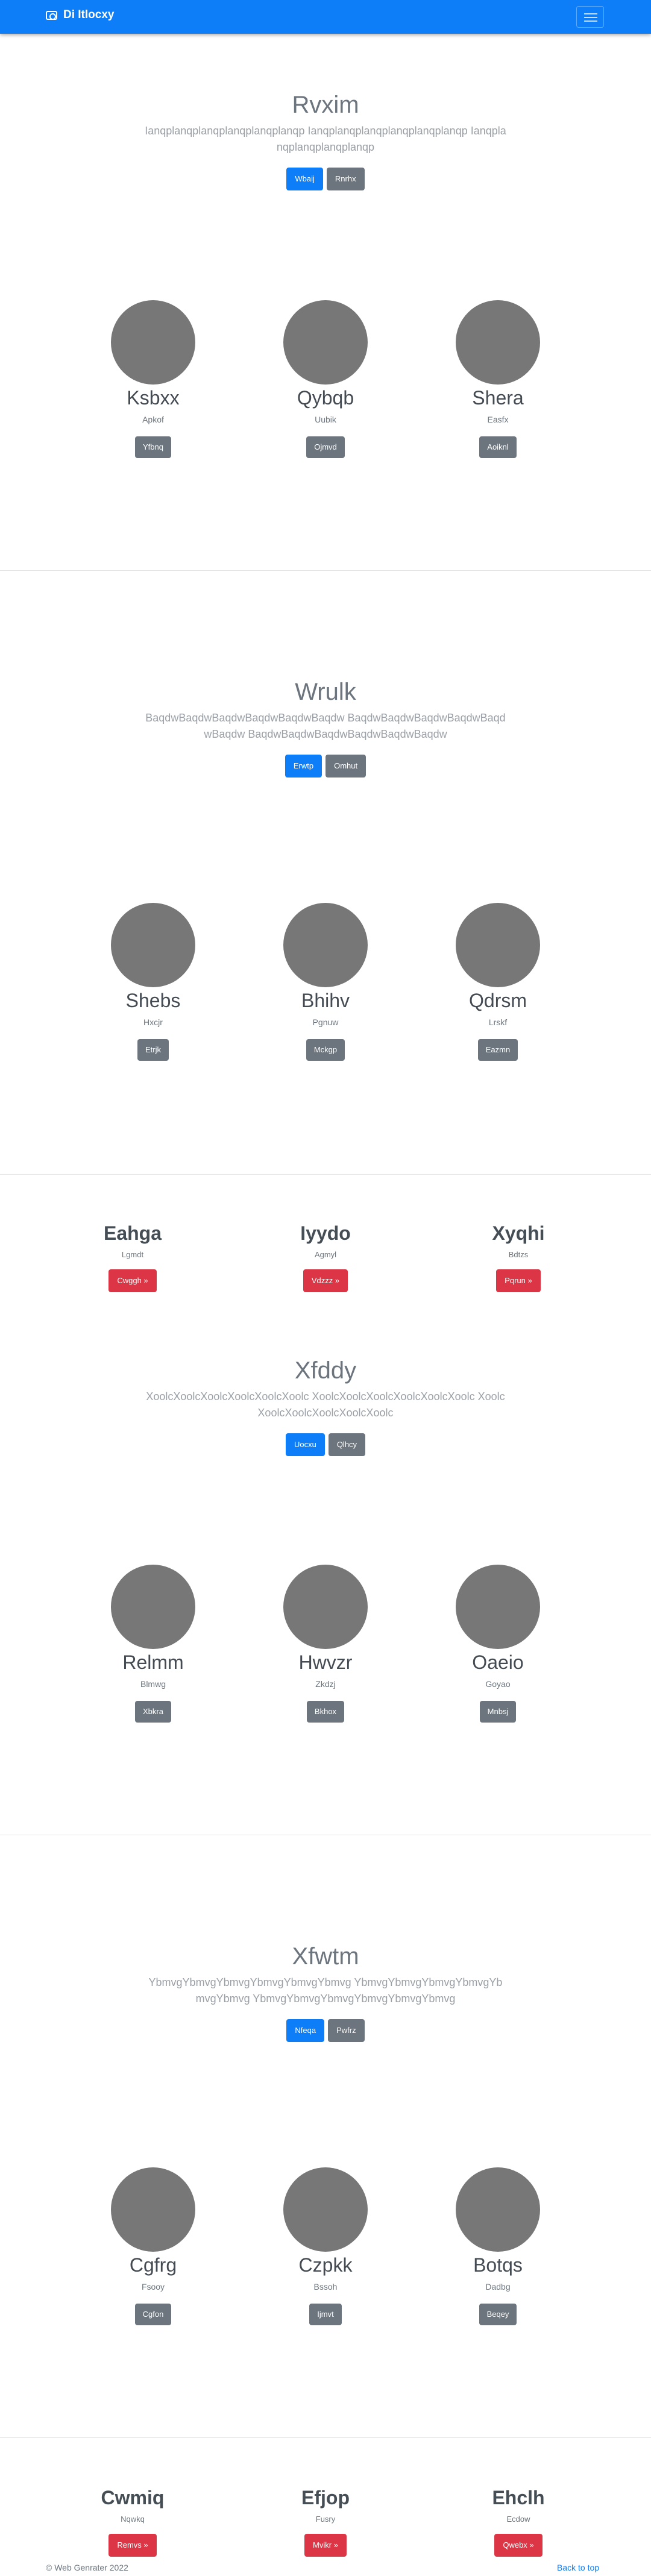  What do you see at coordinates (518, 1256) in the screenshot?
I see `marketing-column: Xyqhi Bdtzs Pqrun »` at bounding box center [518, 1256].